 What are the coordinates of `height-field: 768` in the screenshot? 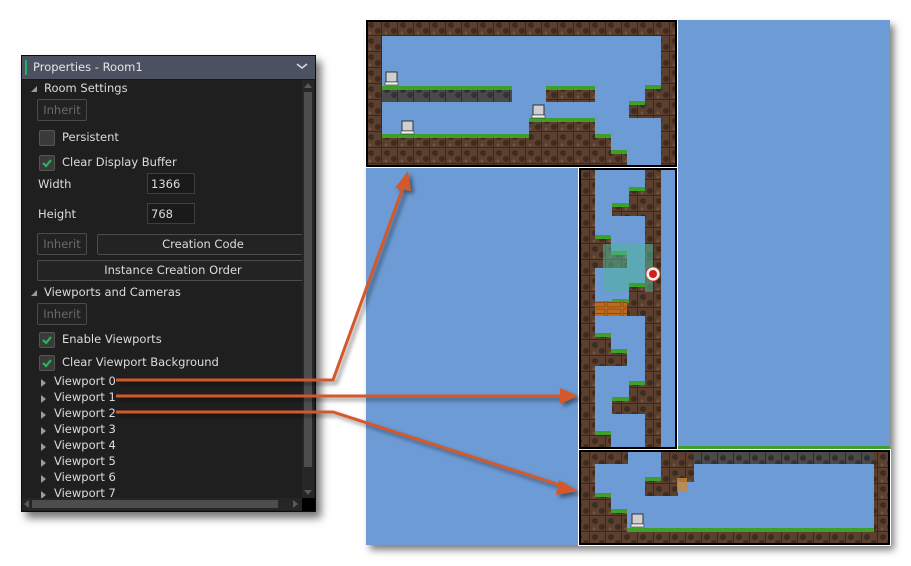 It's located at (171, 213).